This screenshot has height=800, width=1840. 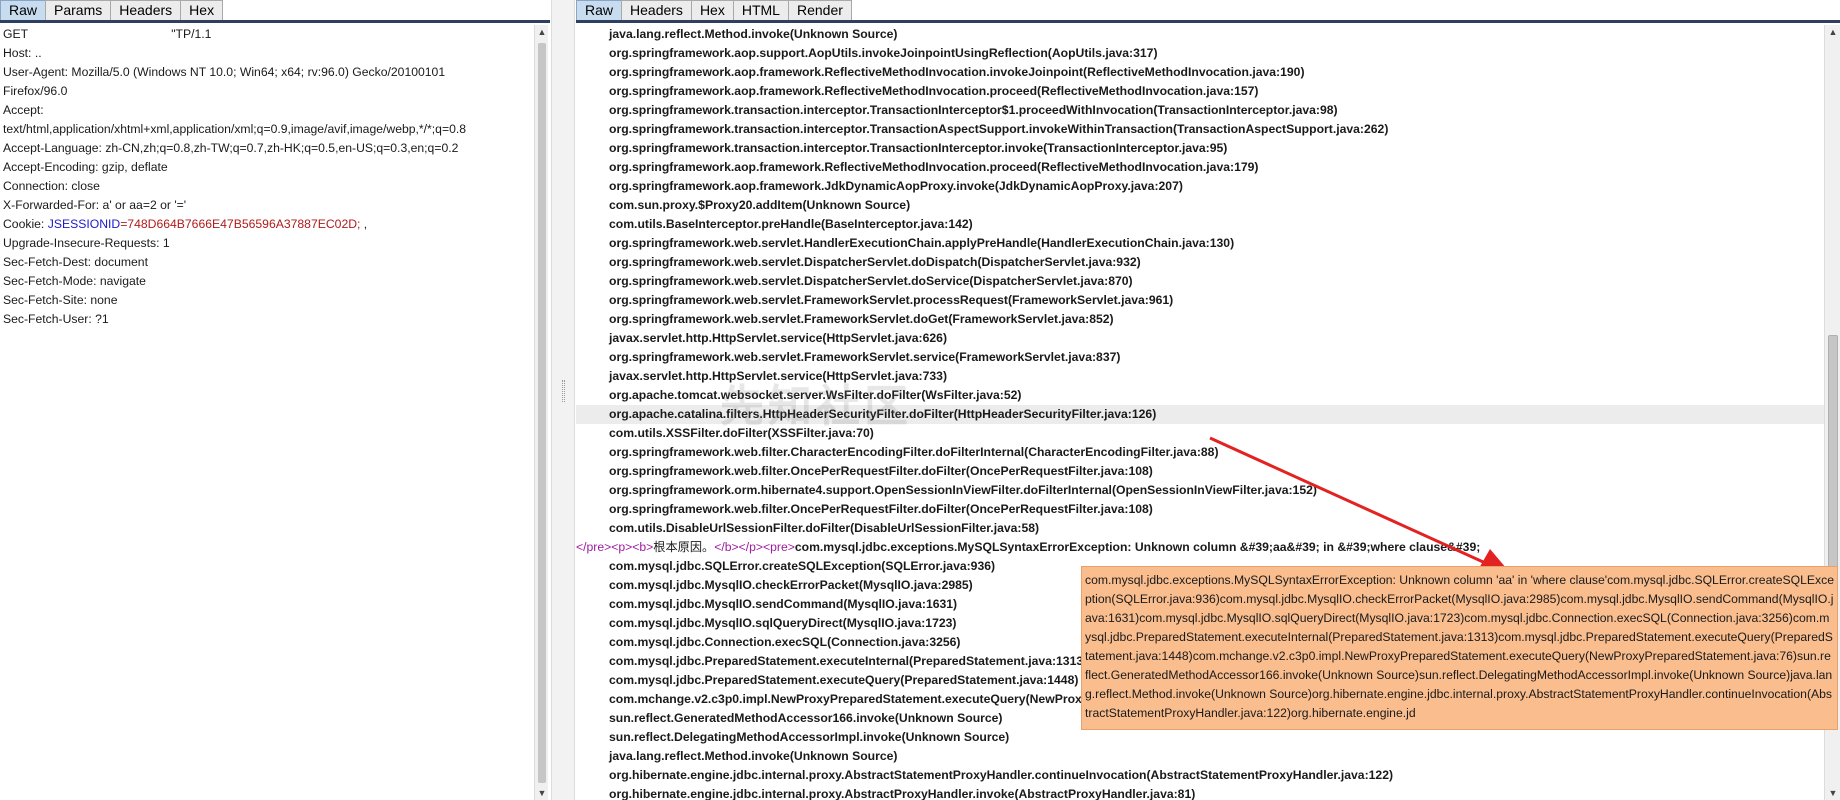 I want to click on tab-params: Params, so click(x=78, y=10).